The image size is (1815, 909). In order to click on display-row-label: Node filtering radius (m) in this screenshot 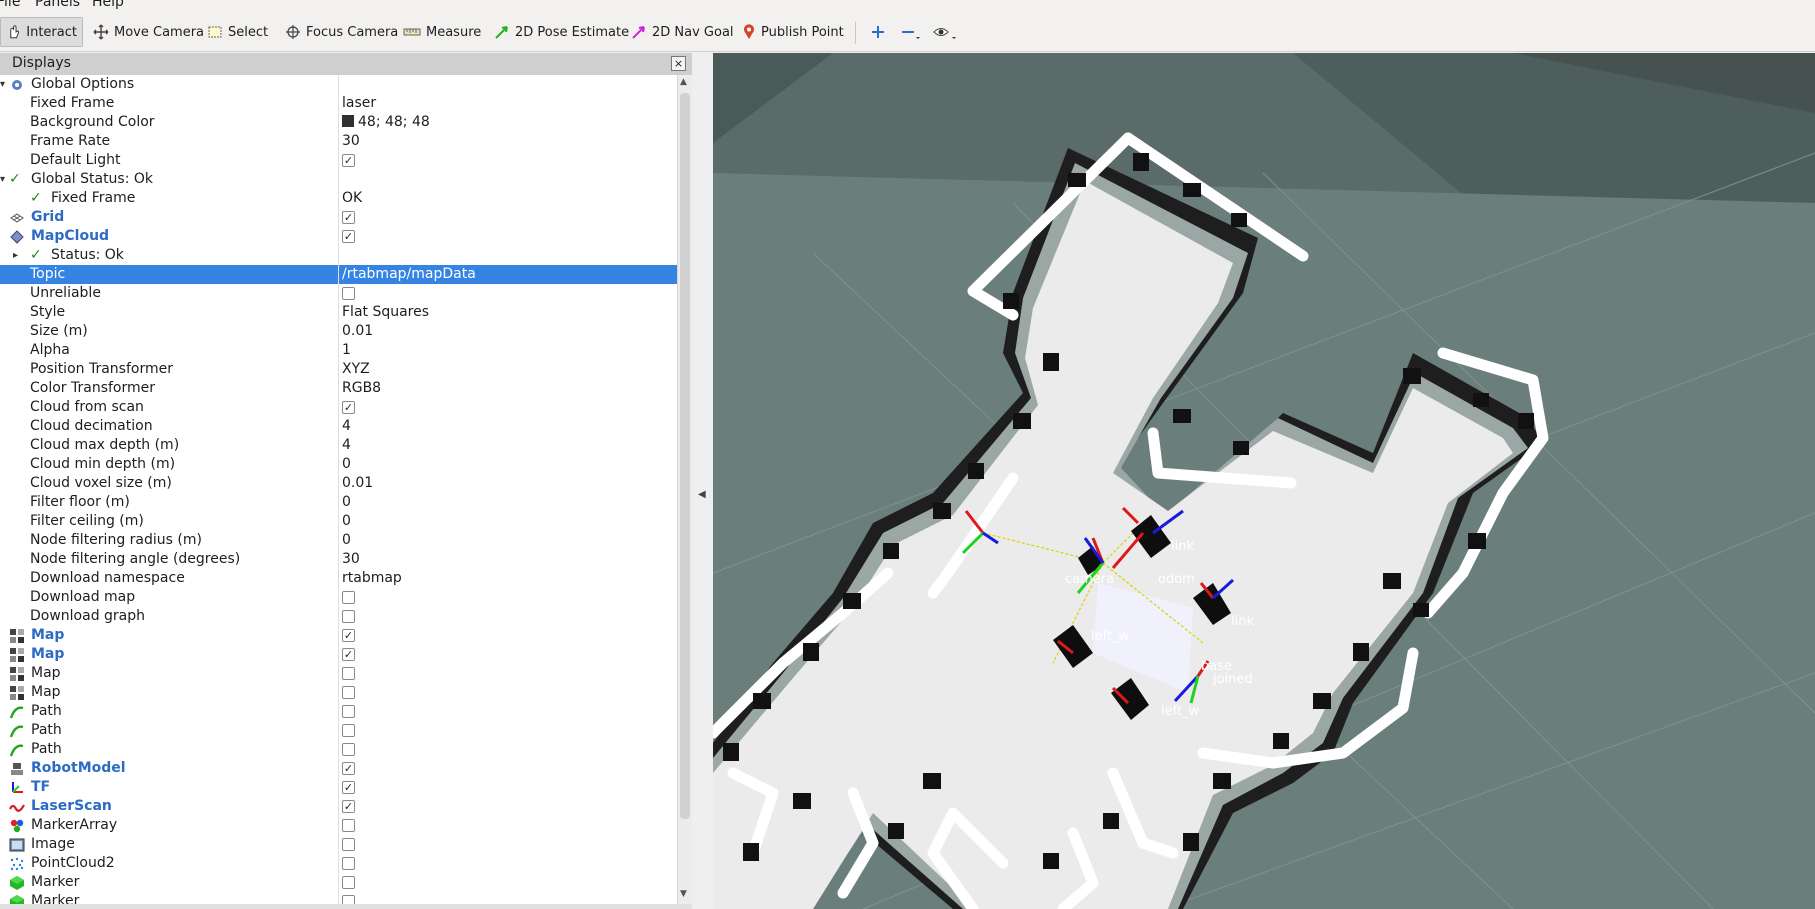, I will do `click(116, 540)`.